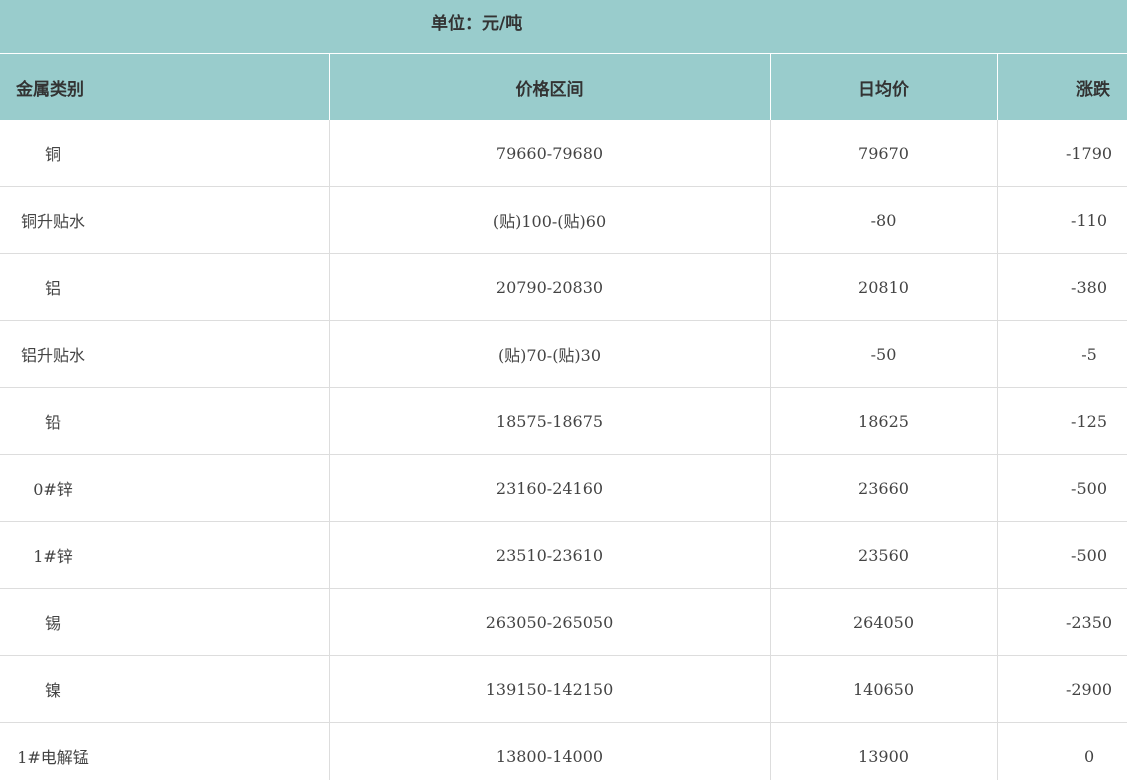  I want to click on category-text: 1#电解锰, so click(53, 757).